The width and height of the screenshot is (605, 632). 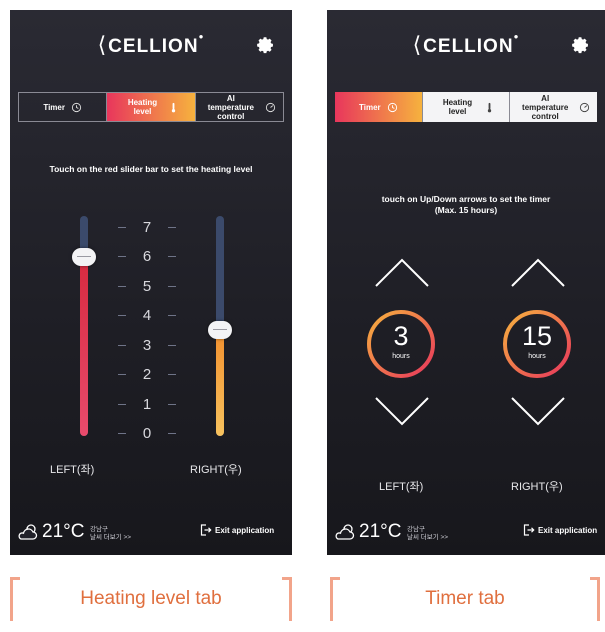 What do you see at coordinates (465, 599) in the screenshot?
I see `timer-tab-caption: Timer tab` at bounding box center [465, 599].